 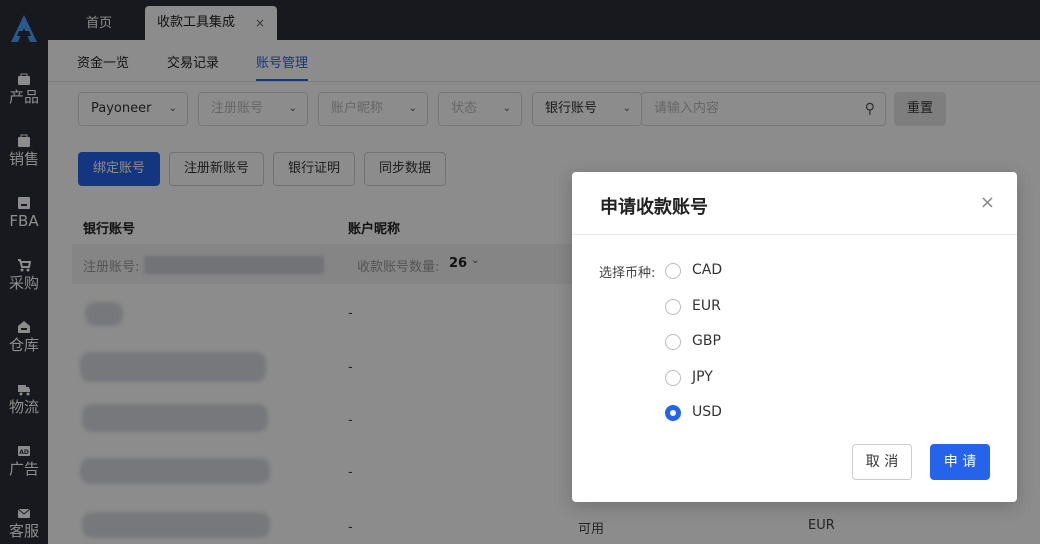 I want to click on radio-label: EUR, so click(x=706, y=306).